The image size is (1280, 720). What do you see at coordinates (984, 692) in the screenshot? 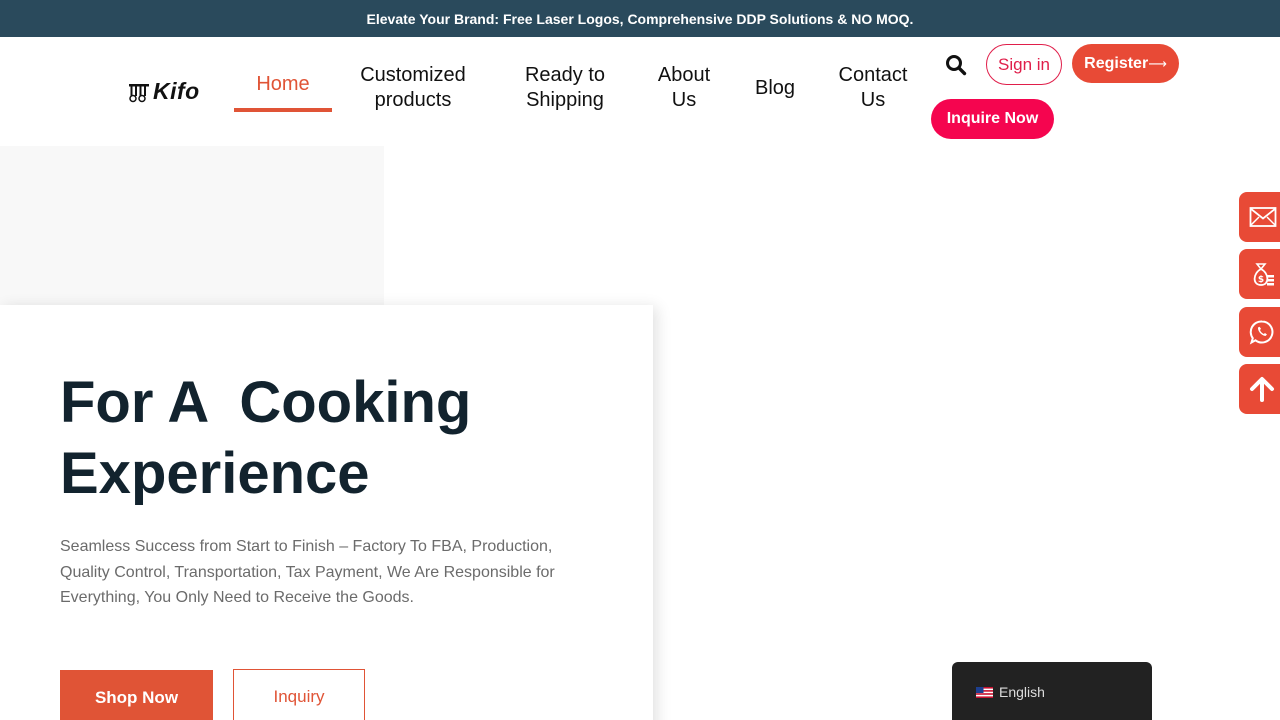
I see `us-flag-icon` at bounding box center [984, 692].